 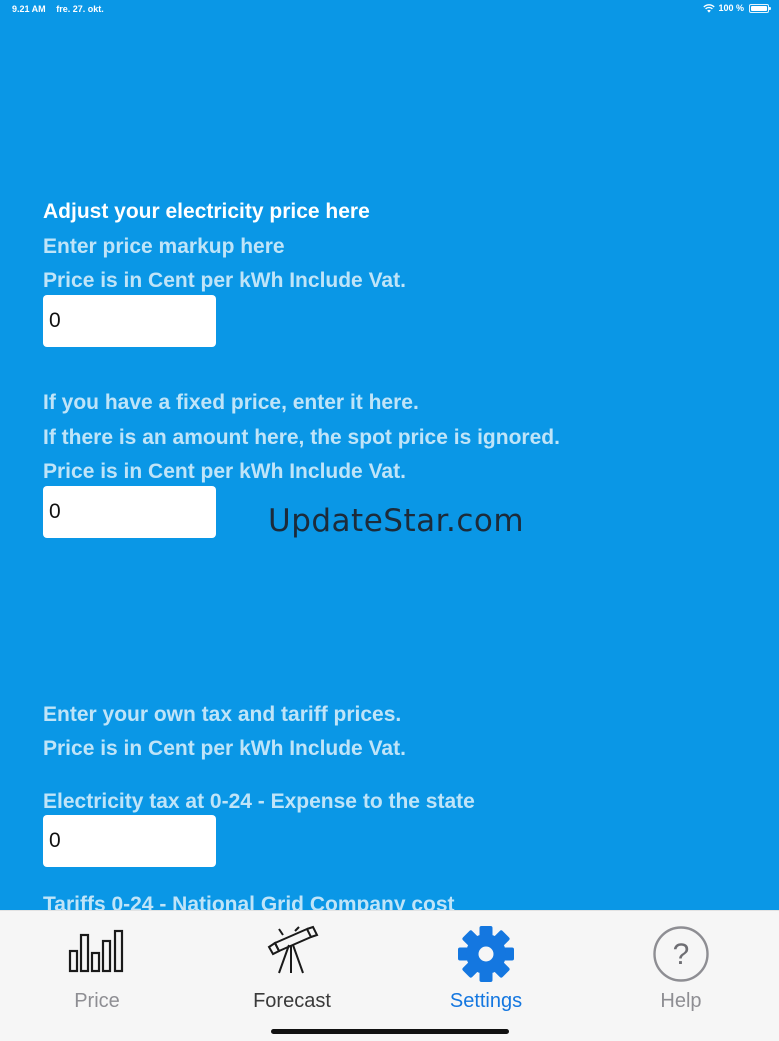 I want to click on tab-settings: Settings, so click(x=486, y=966).